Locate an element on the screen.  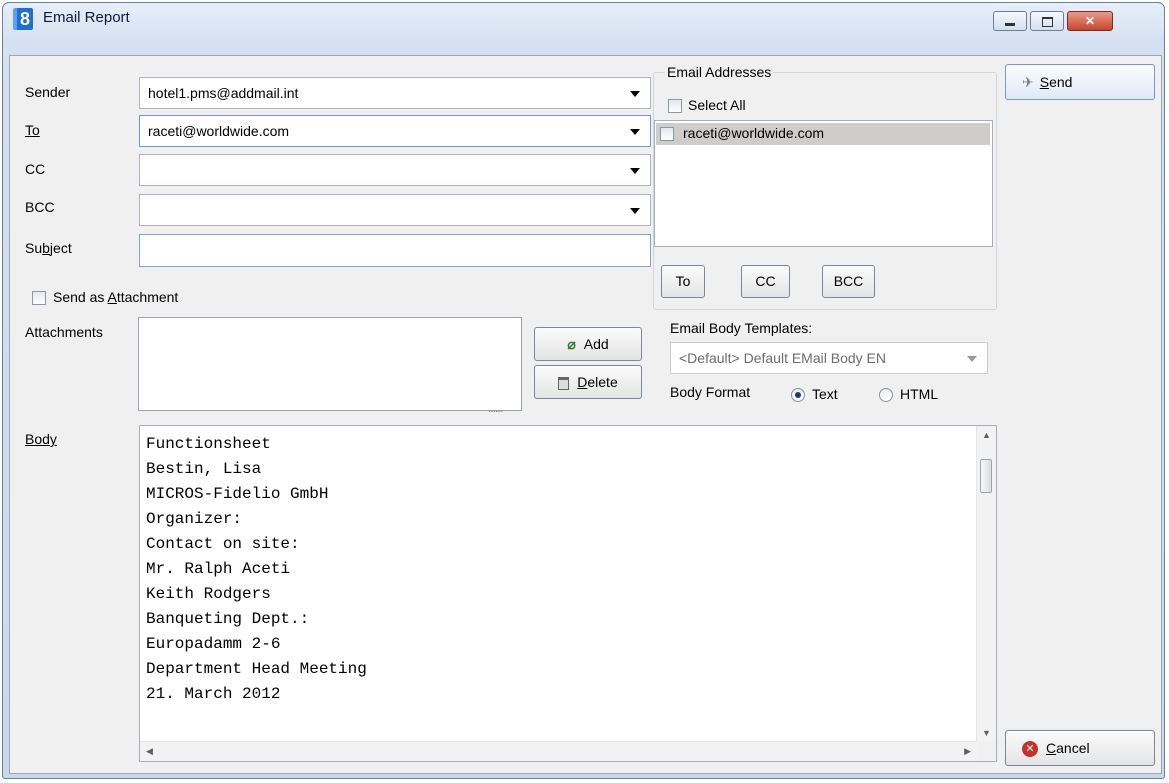
scroll-right-icon: ▶ is located at coordinates (967, 751).